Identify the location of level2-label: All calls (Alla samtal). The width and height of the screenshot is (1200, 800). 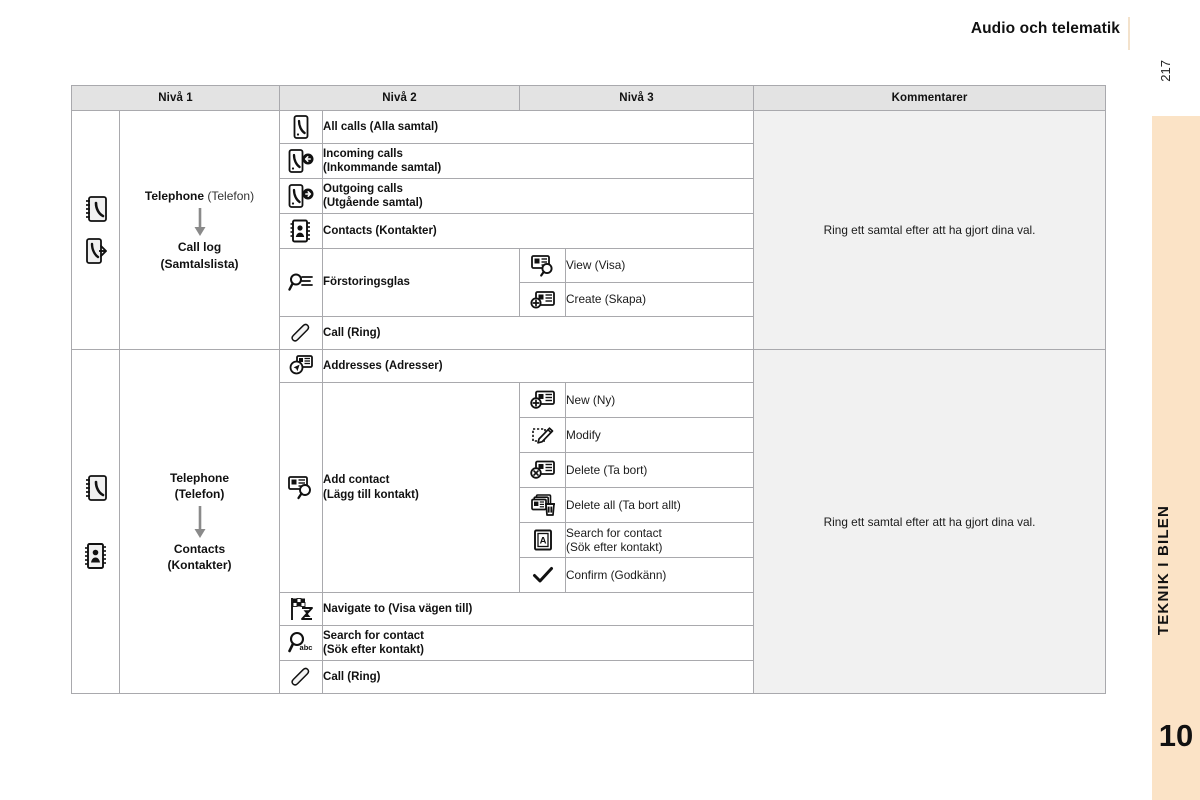
(538, 127).